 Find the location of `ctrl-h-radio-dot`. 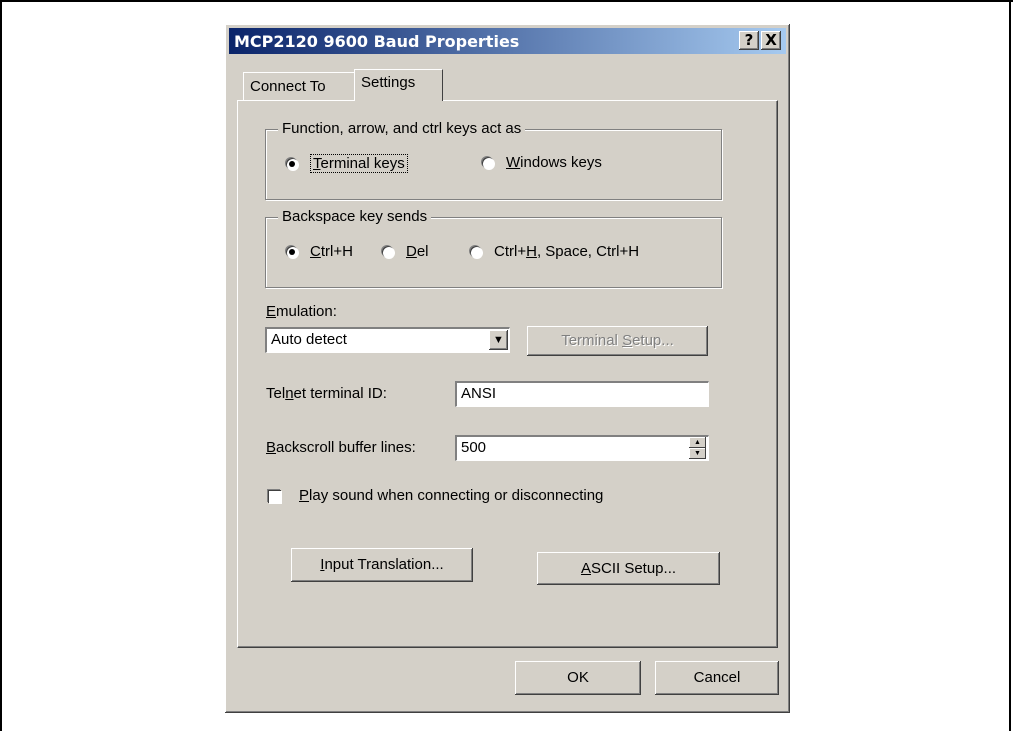

ctrl-h-radio-dot is located at coordinates (292, 251).